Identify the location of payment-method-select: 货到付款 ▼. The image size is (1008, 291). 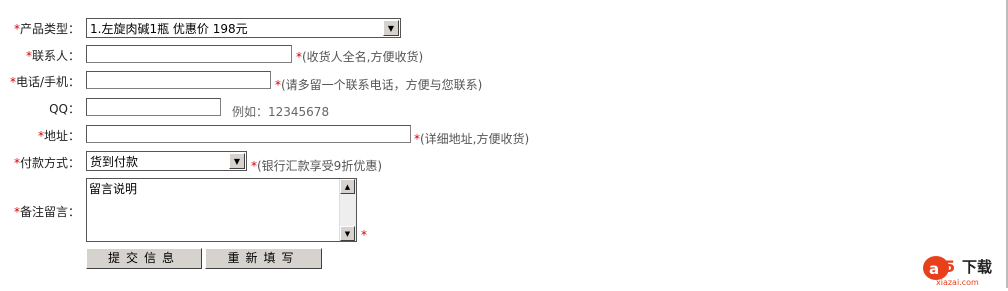
(166, 161).